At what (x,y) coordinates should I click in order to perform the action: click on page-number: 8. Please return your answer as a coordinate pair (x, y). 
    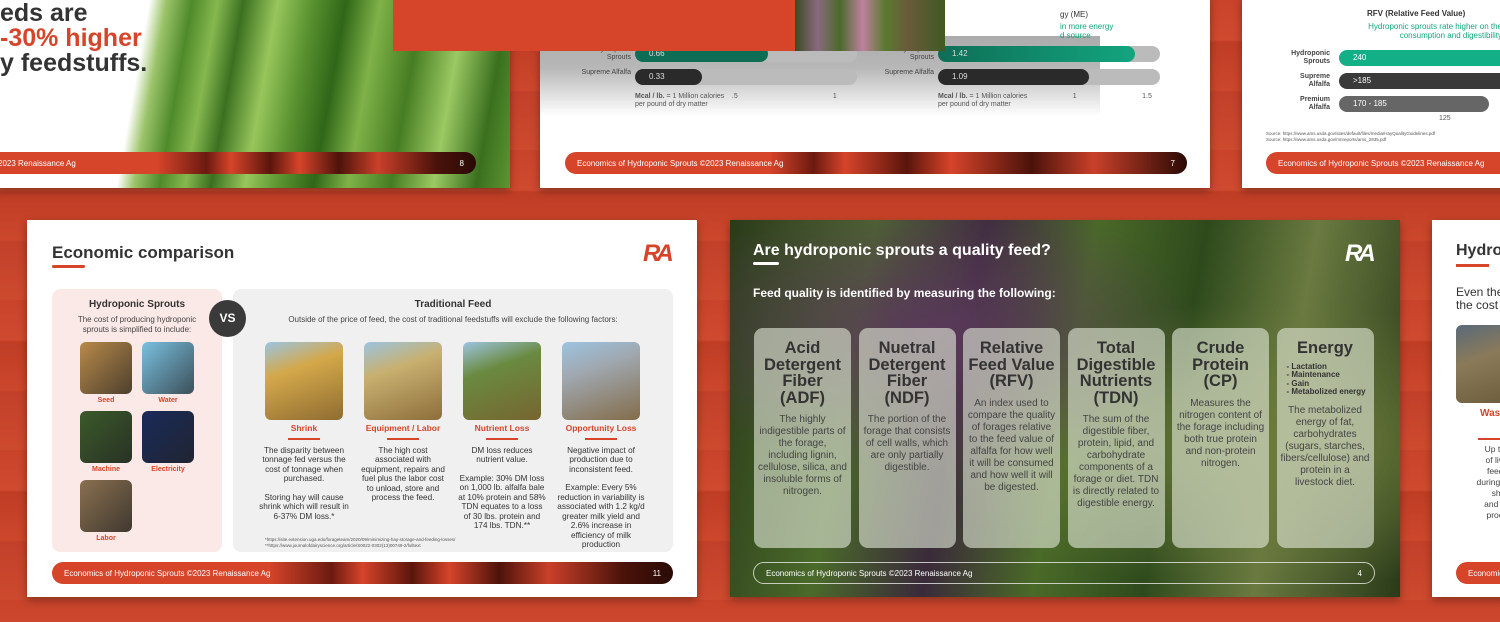
    Looking at the image, I should click on (461, 163).